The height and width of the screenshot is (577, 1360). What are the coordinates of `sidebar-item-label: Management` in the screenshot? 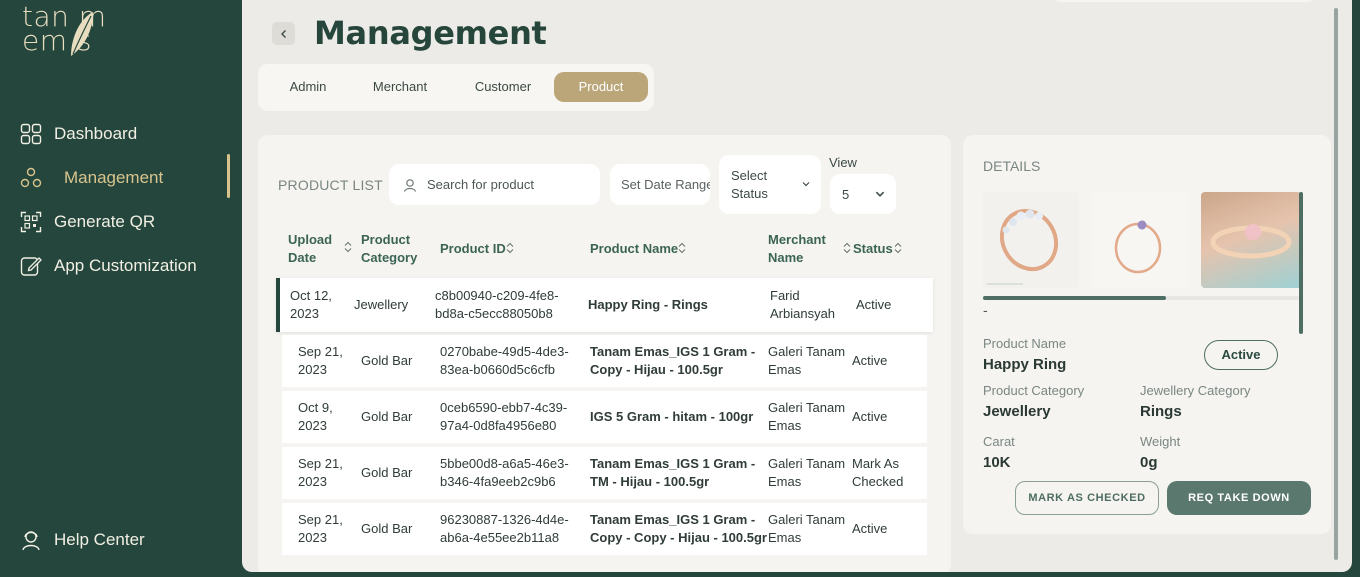 It's located at (114, 177).